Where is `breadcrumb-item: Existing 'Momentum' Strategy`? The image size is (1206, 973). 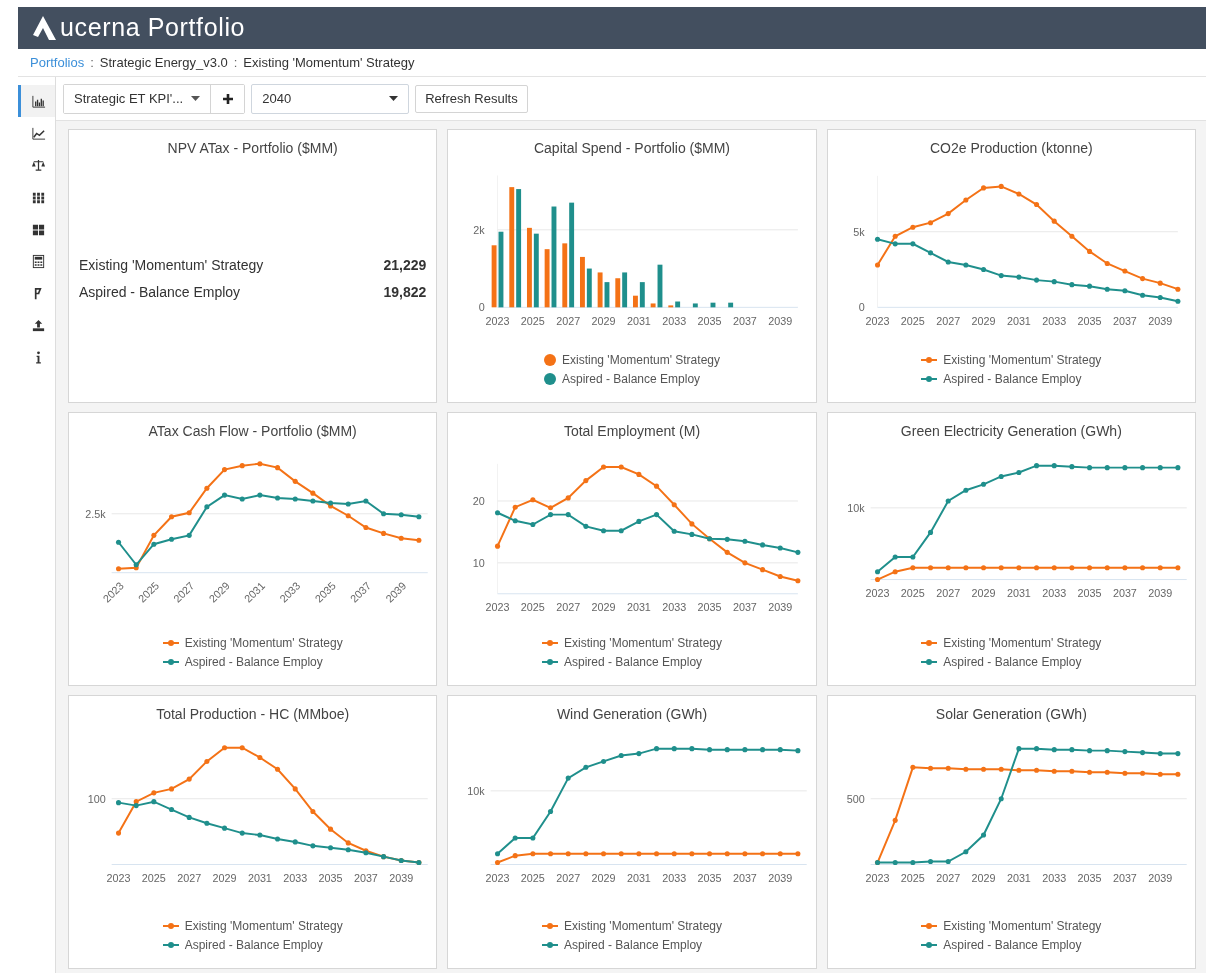
breadcrumb-item: Existing 'Momentum' Strategy is located at coordinates (329, 62).